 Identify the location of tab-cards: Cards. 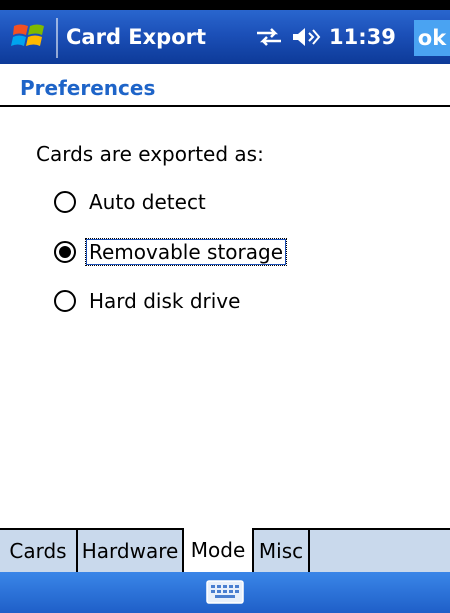
(39, 551).